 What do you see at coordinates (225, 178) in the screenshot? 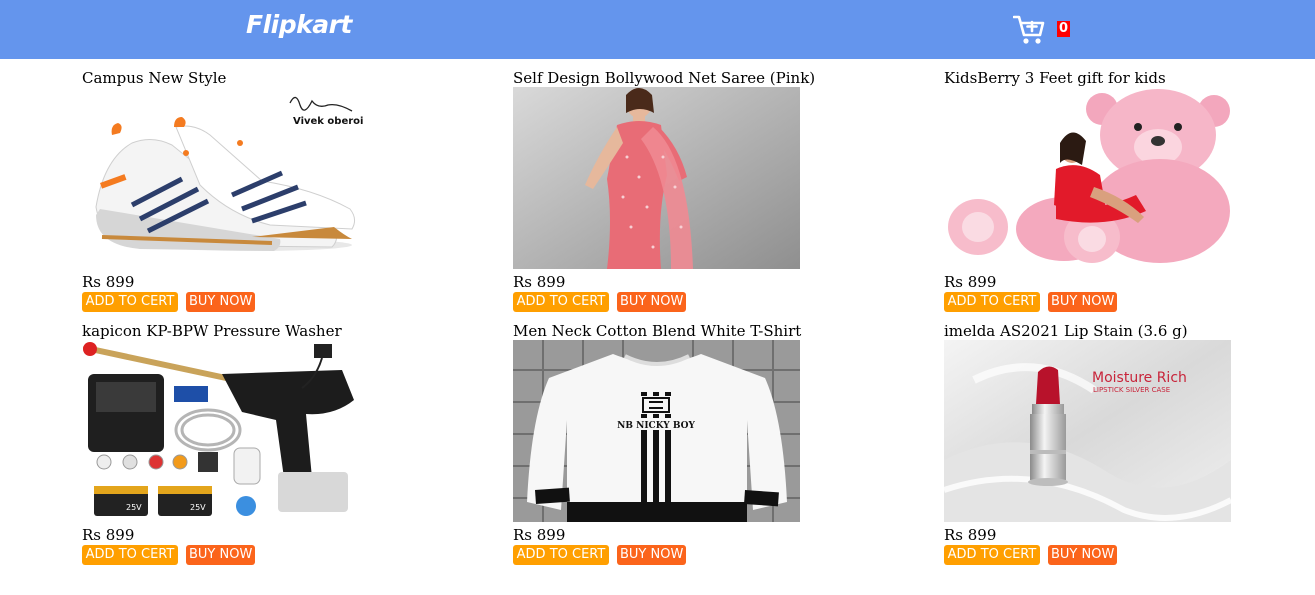
I see `product-image-shoes: Vivek oberoi` at bounding box center [225, 178].